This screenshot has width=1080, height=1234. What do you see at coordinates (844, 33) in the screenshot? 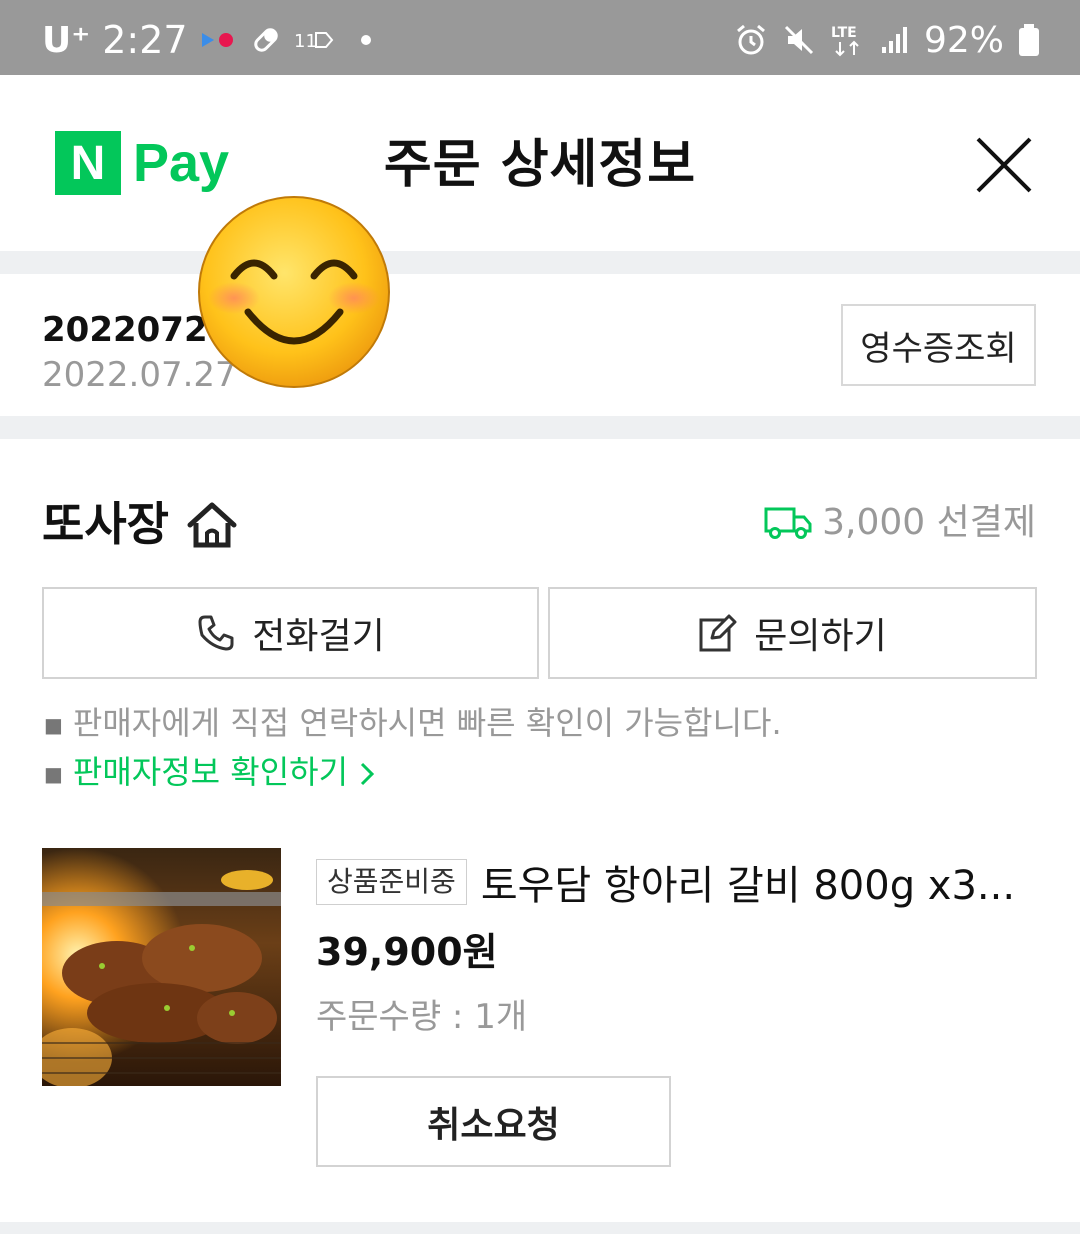
I see `lte-label: LTE` at bounding box center [844, 33].